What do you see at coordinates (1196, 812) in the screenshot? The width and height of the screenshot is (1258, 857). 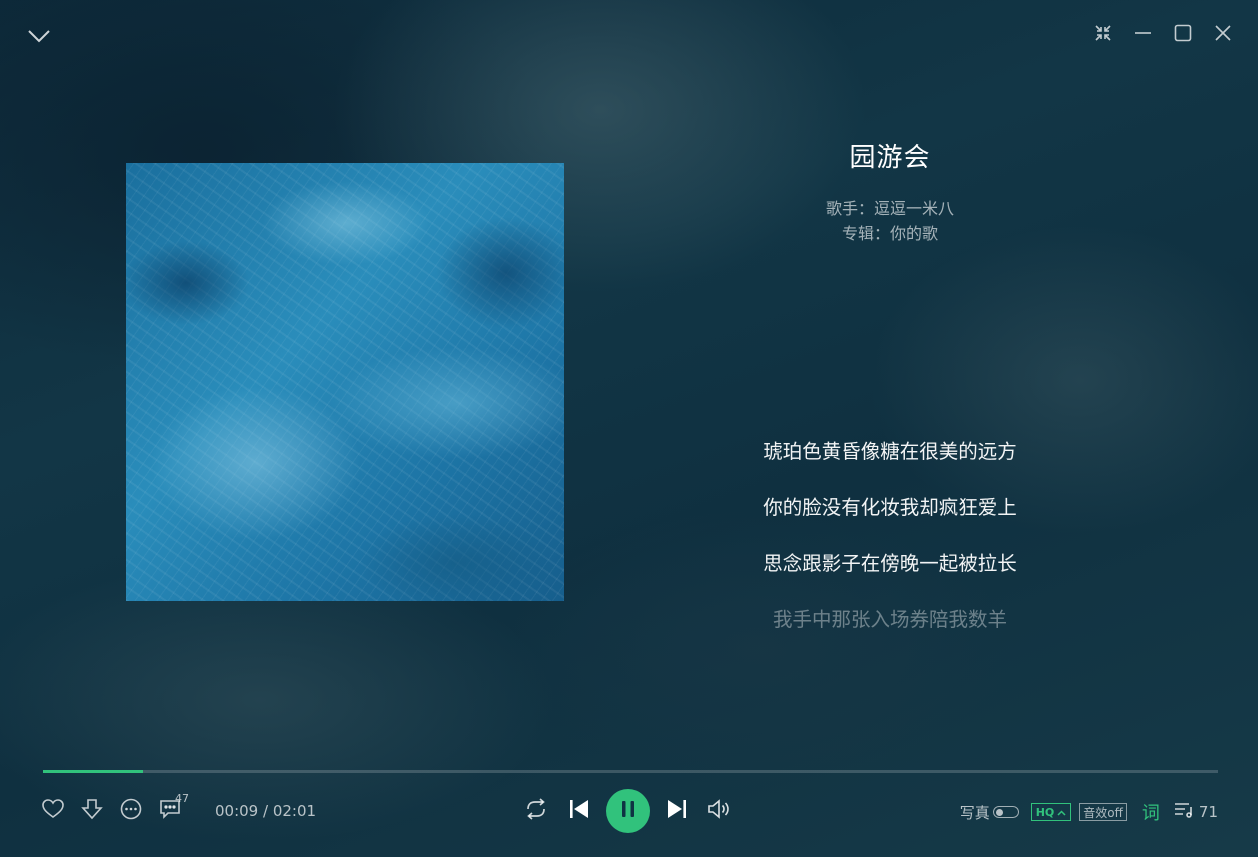 I see `playlist-button: 71` at bounding box center [1196, 812].